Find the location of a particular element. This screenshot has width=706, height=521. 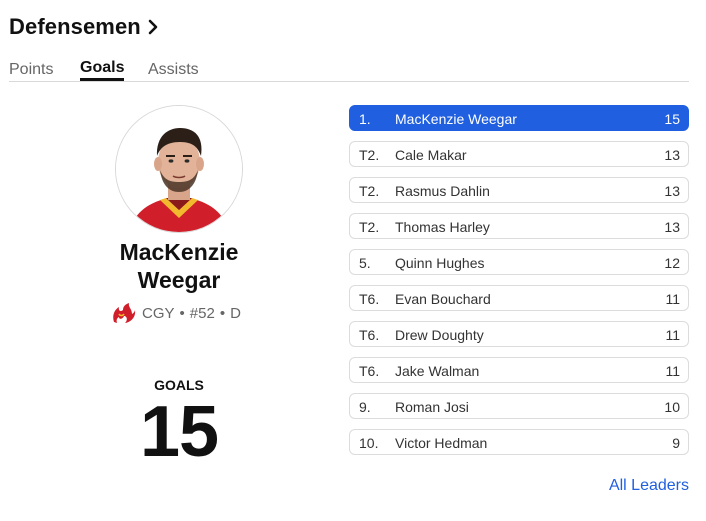

leader-rank: 10. is located at coordinates (369, 443).